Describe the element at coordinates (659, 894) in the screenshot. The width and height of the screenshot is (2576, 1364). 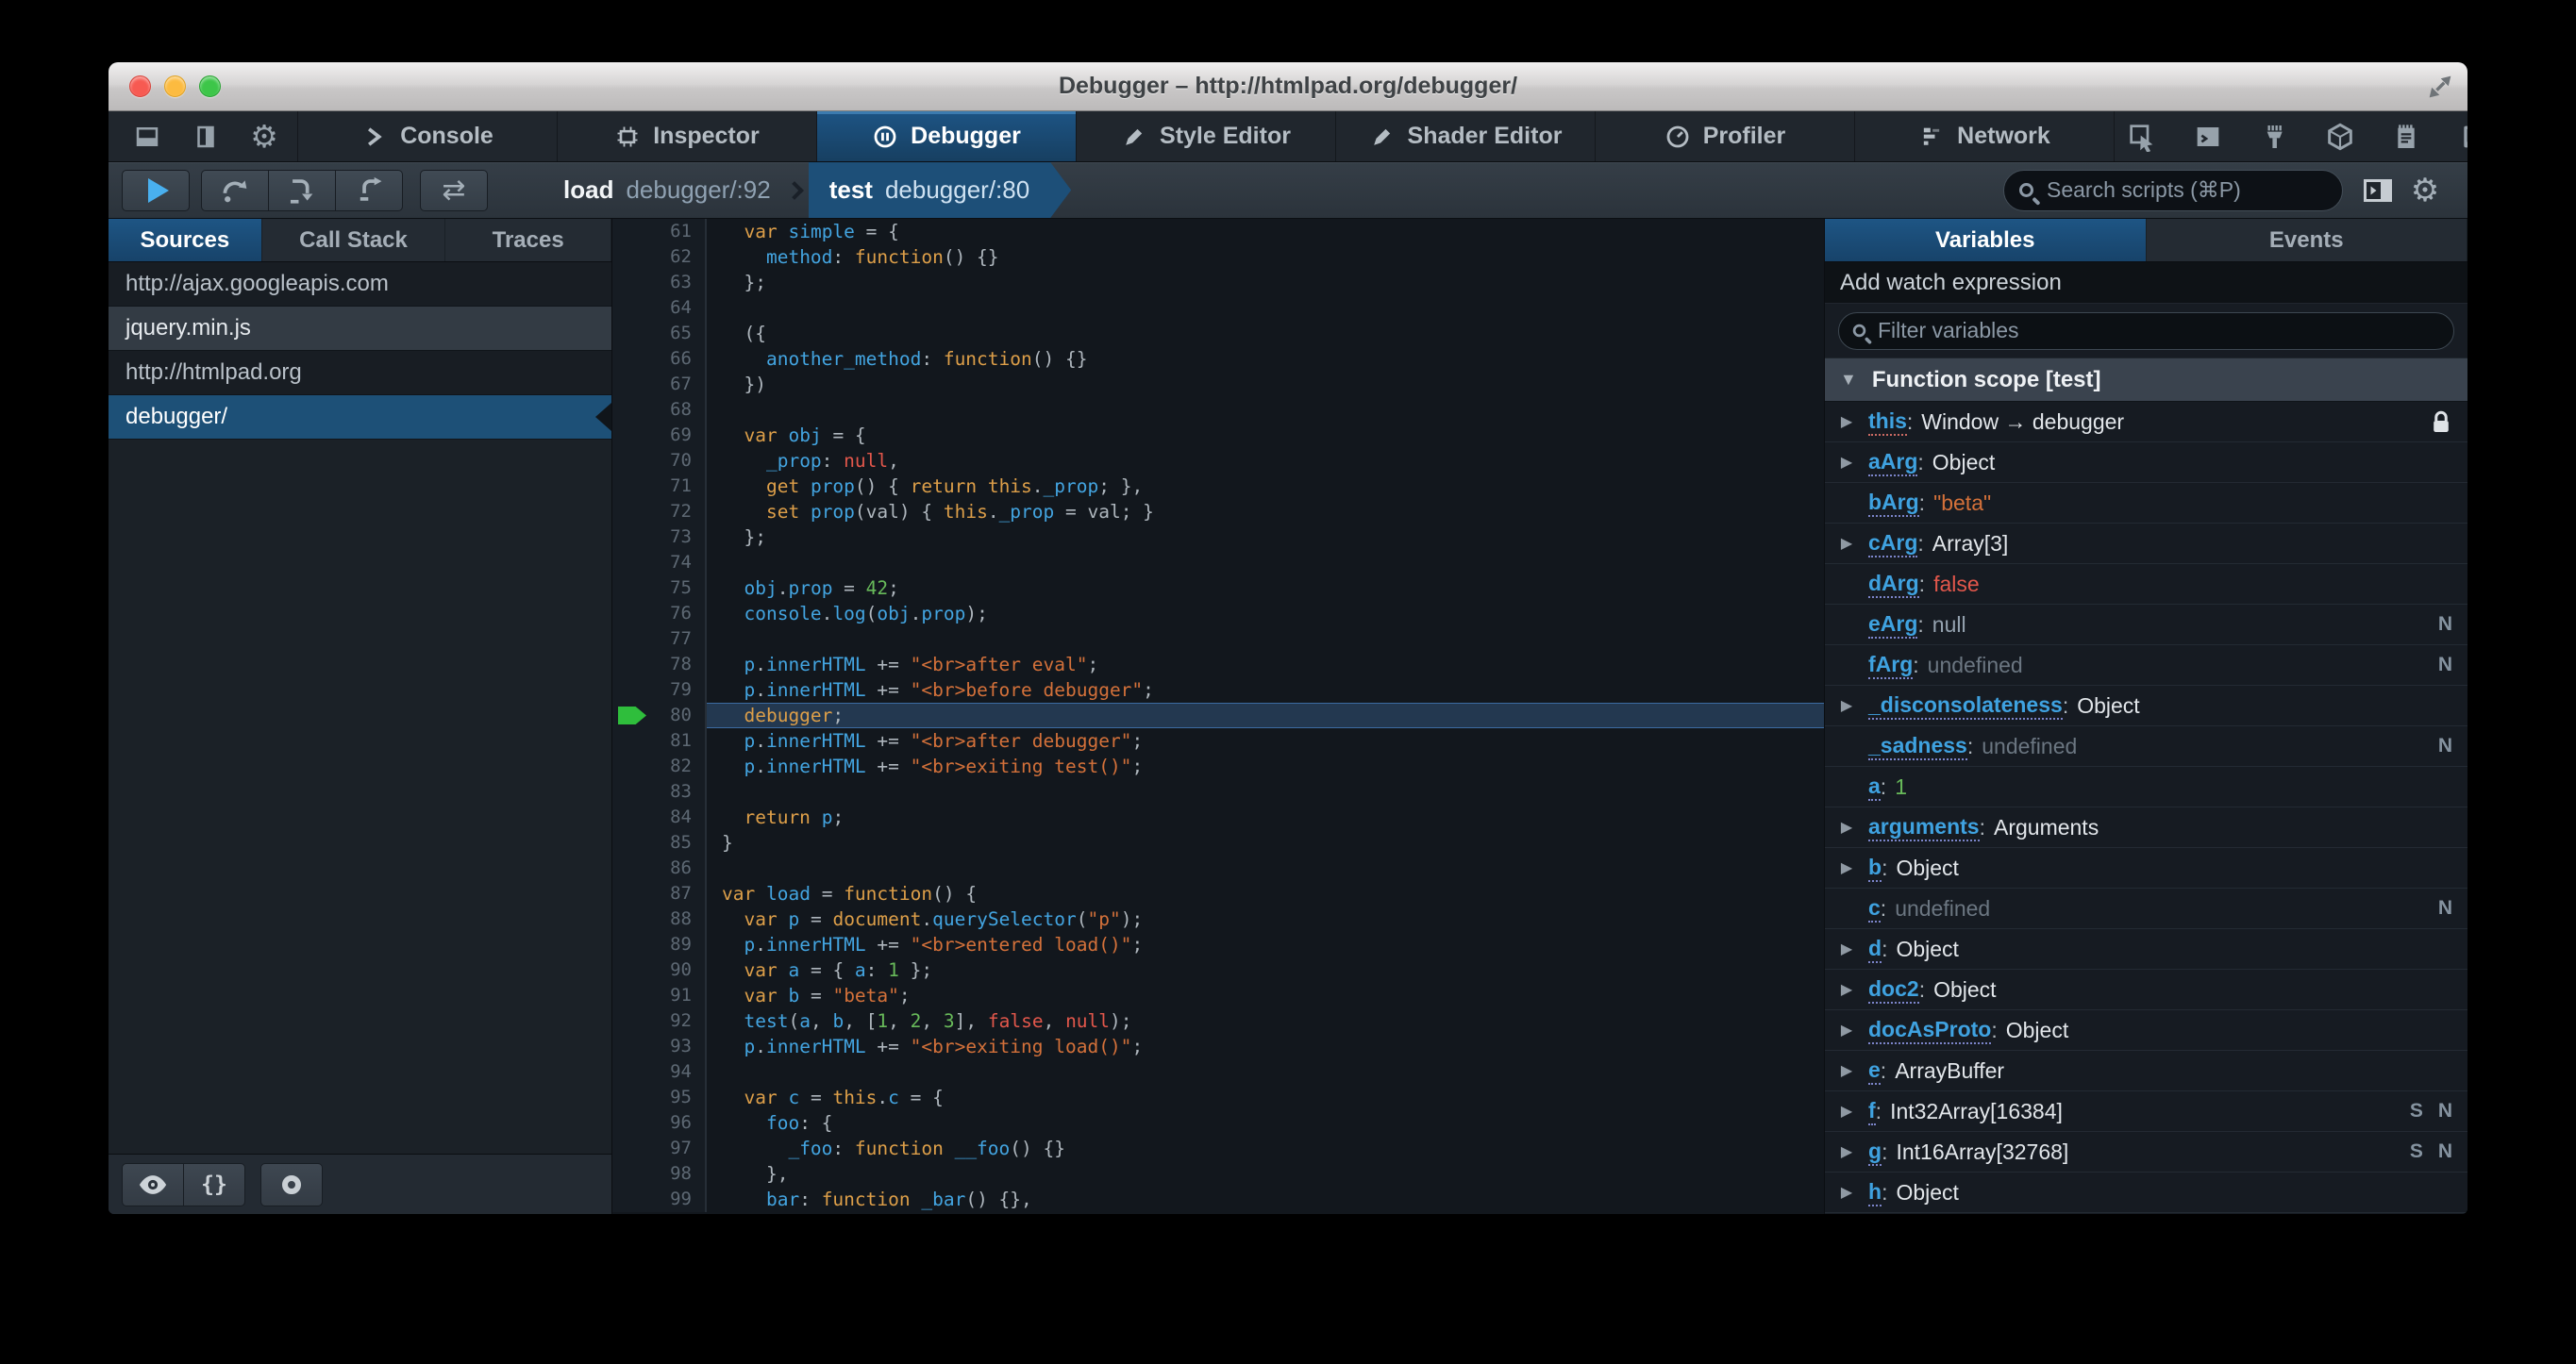
I see `line-number-gutter: 87` at that location.